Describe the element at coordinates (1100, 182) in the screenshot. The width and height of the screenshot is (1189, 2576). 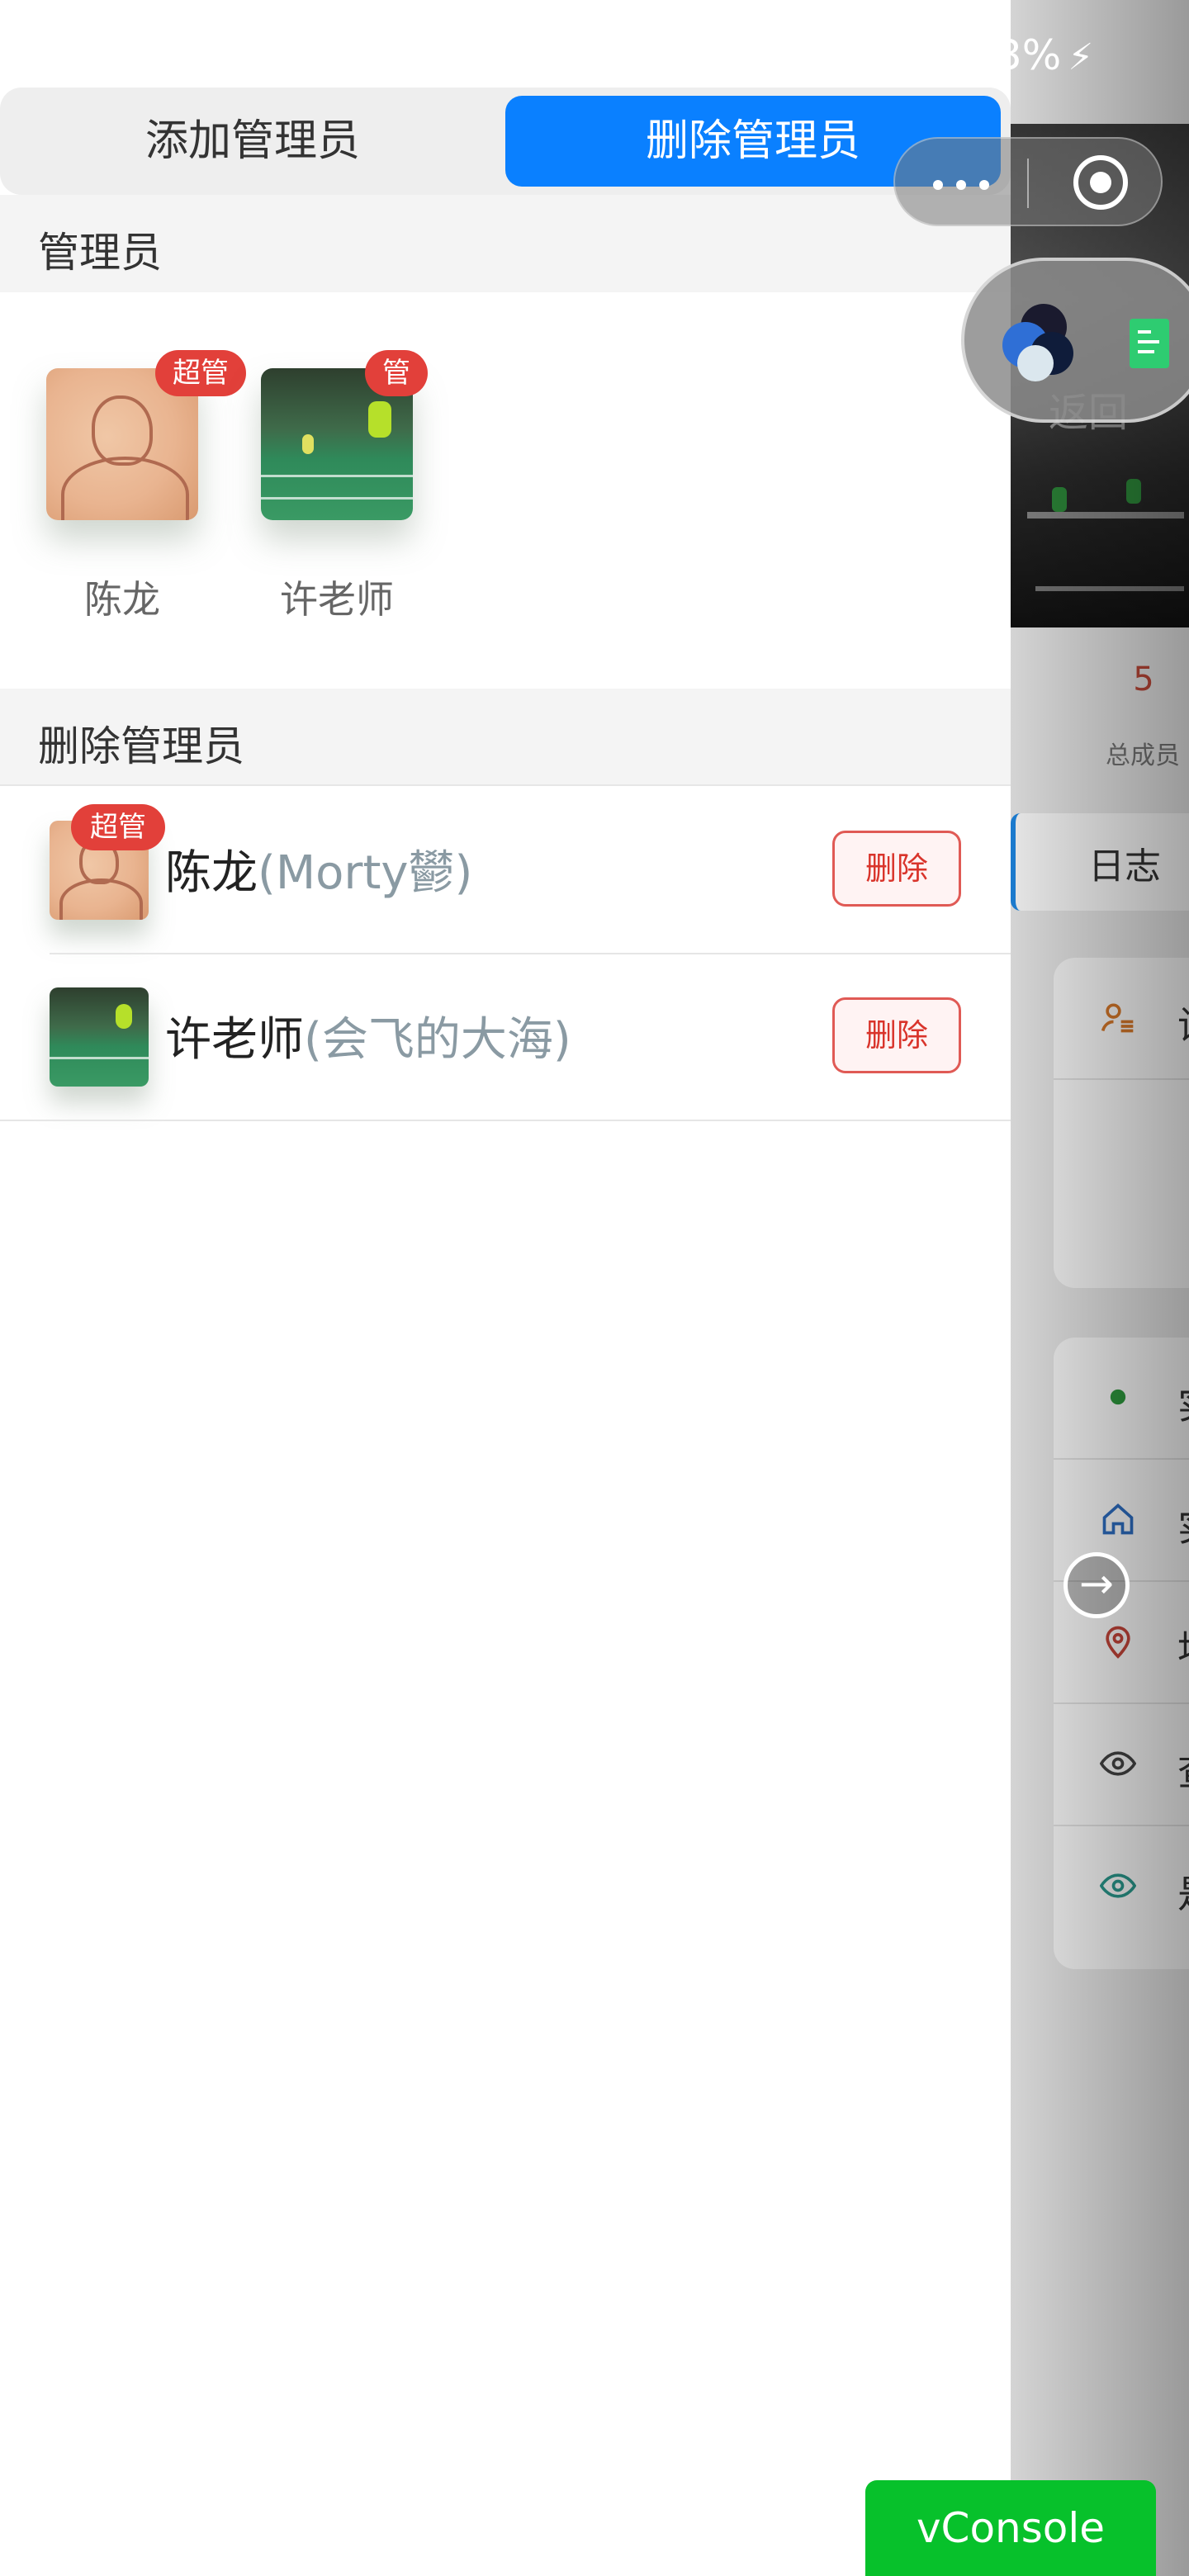
I see `close-capsule-icon` at that location.